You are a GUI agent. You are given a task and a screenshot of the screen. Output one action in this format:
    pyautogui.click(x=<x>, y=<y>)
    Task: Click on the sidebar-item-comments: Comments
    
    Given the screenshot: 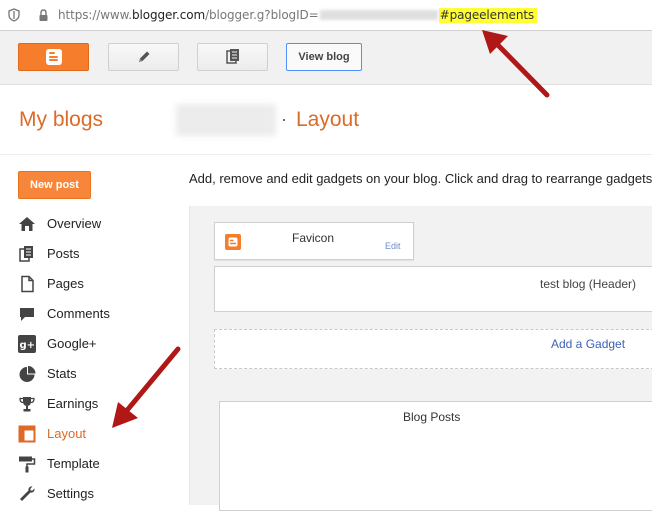 What is the action you would take?
    pyautogui.click(x=98, y=314)
    